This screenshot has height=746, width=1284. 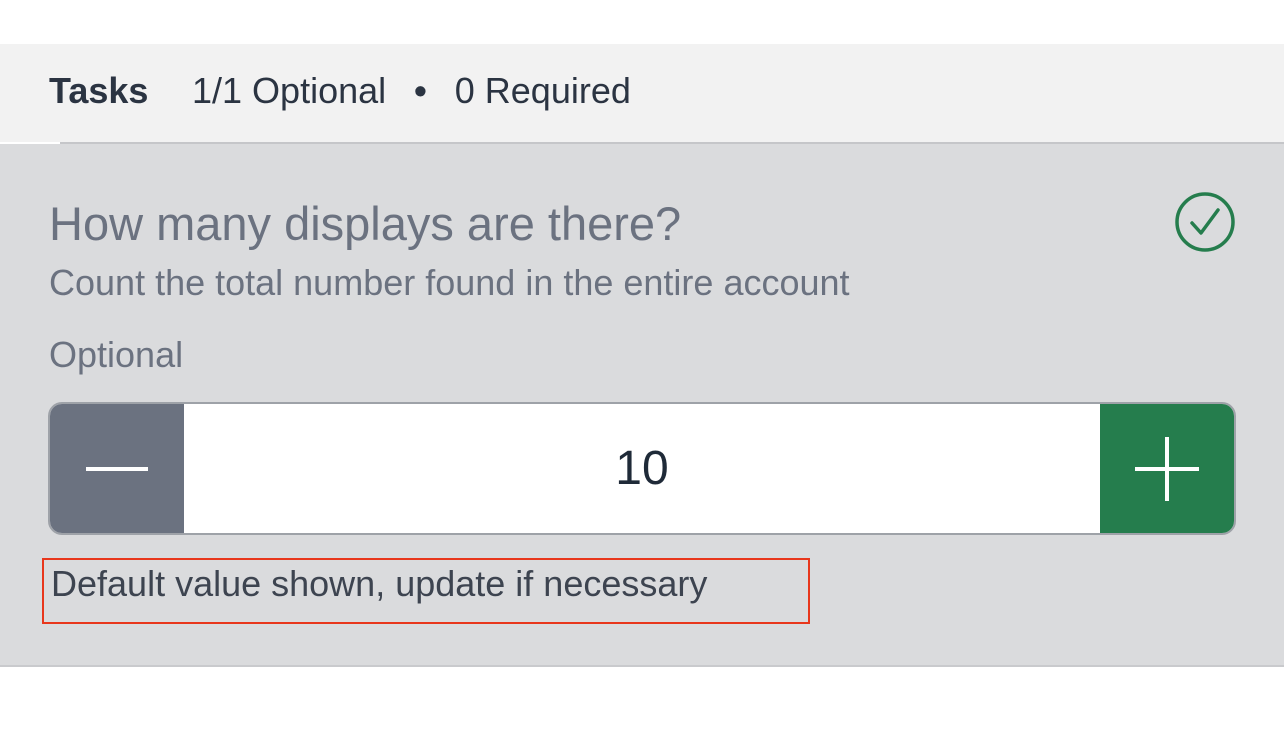 I want to click on increment-button, so click(x=1167, y=468).